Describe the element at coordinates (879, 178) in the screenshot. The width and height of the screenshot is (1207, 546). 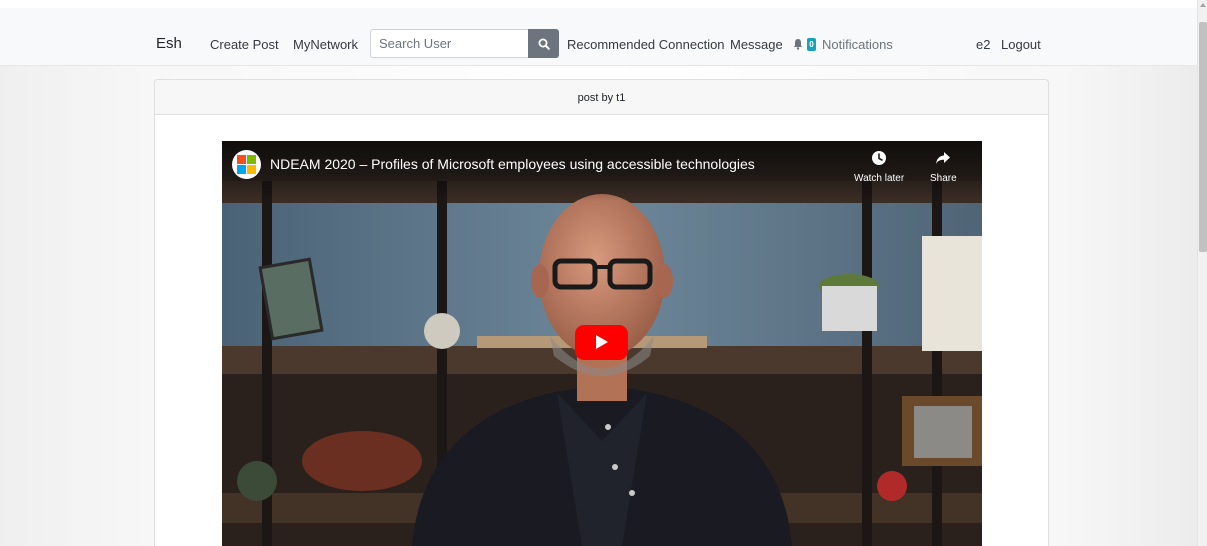
I see `watch-later-label: Watch later` at that location.